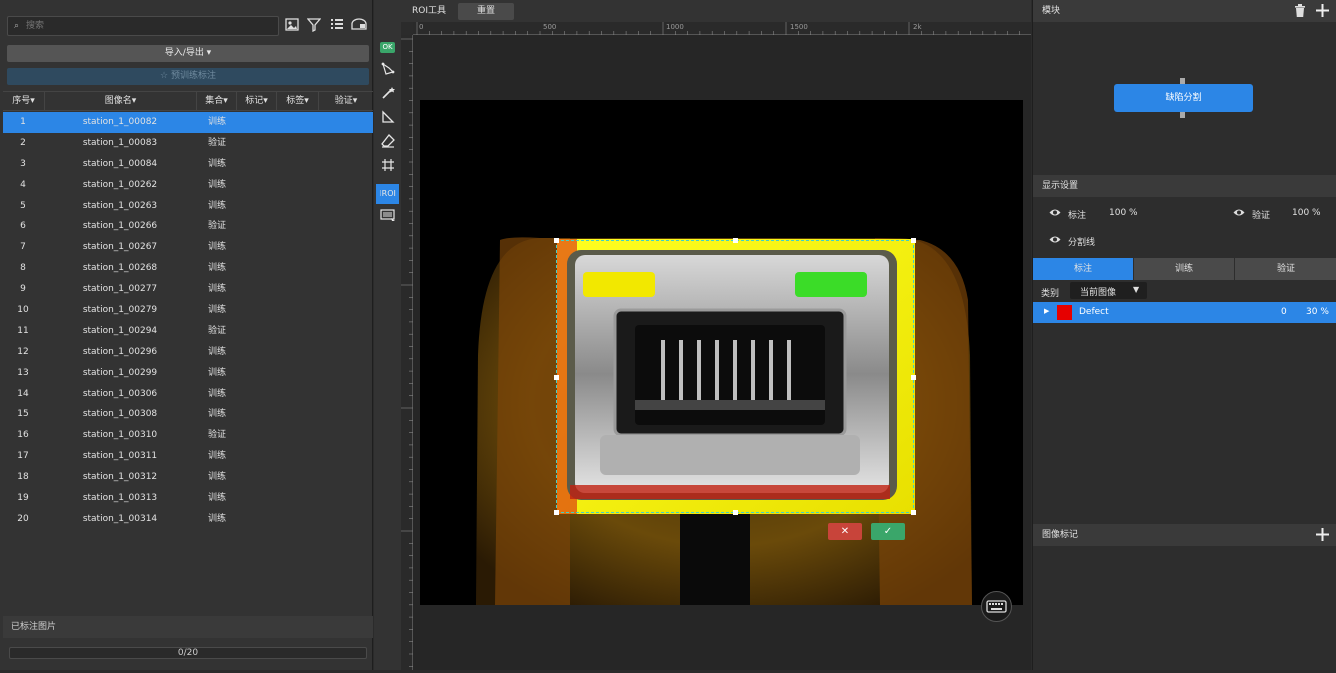 The image size is (1336, 673). What do you see at coordinates (913, 240) in the screenshot?
I see `roi-handle-tr` at bounding box center [913, 240].